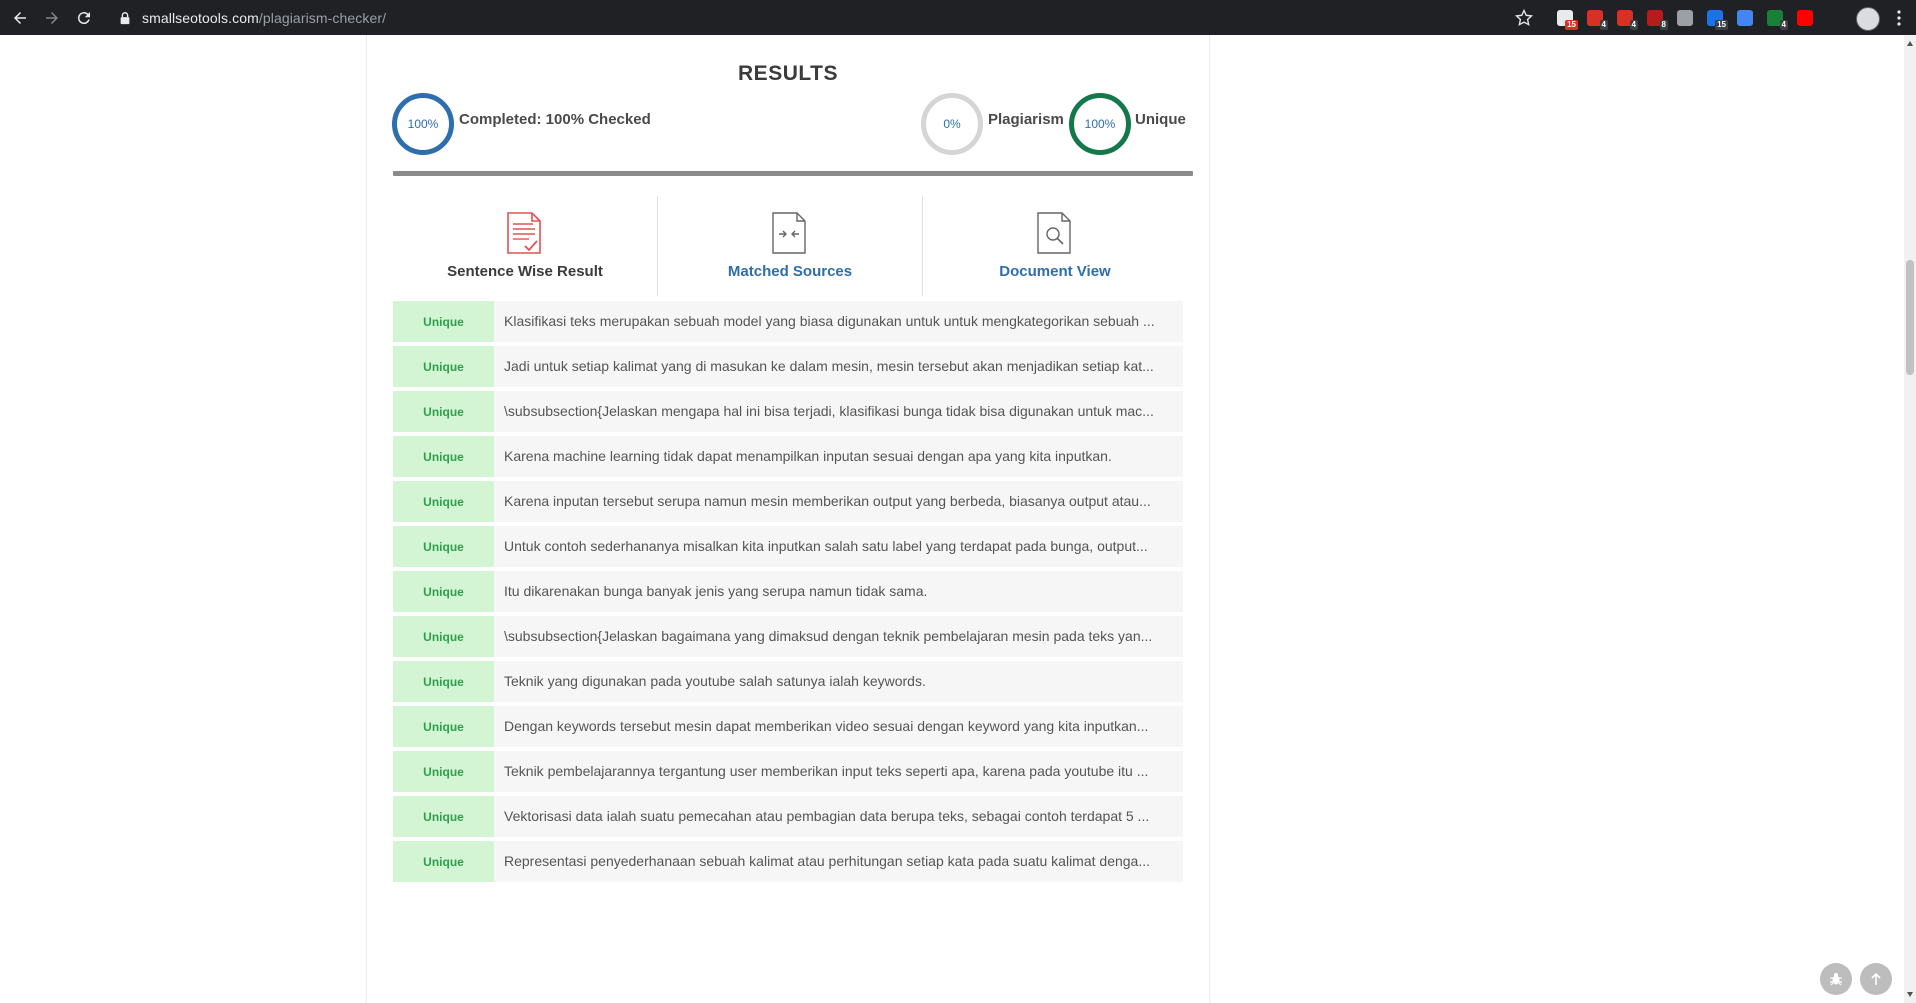  I want to click on color-picker-extension-button, so click(1745, 17).